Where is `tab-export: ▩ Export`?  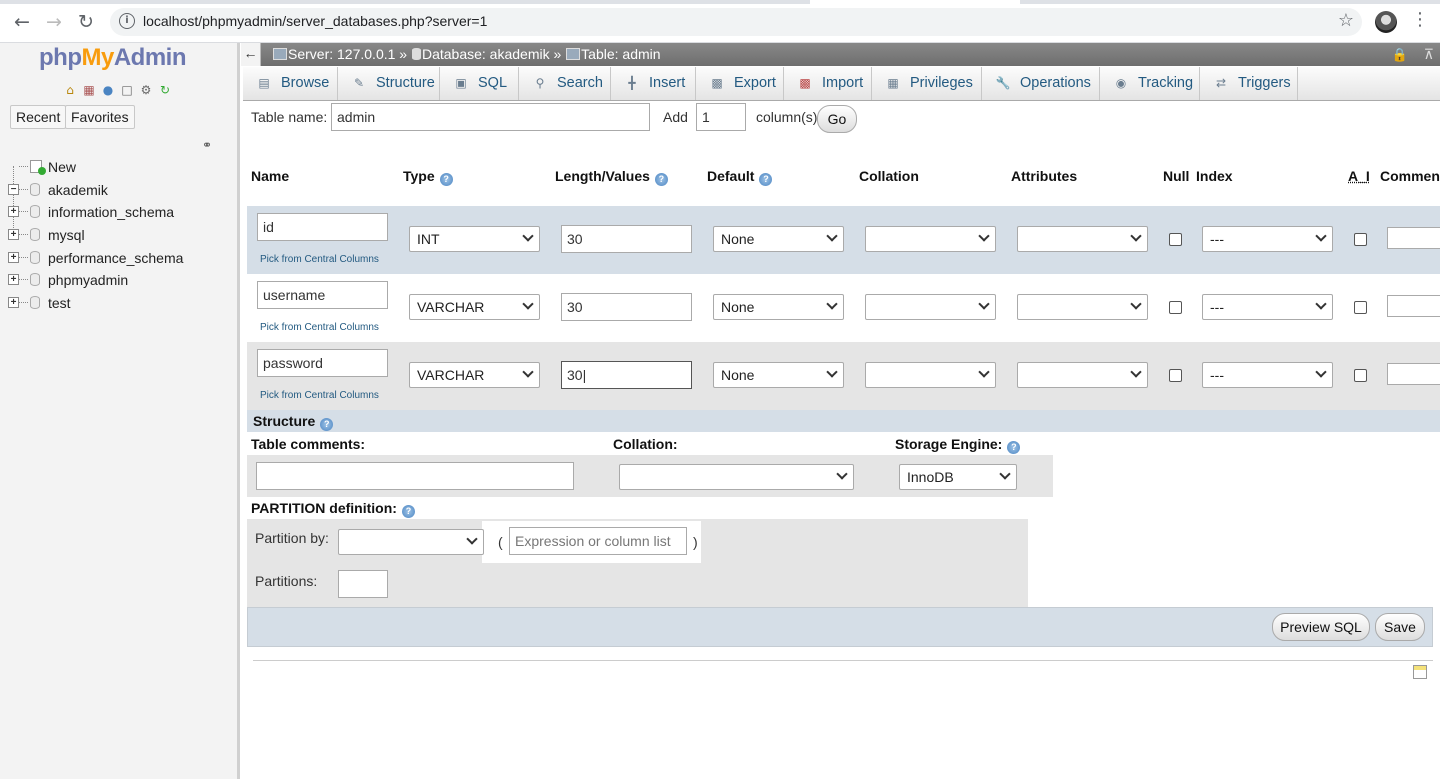
tab-export: ▩ Export is located at coordinates (740, 83).